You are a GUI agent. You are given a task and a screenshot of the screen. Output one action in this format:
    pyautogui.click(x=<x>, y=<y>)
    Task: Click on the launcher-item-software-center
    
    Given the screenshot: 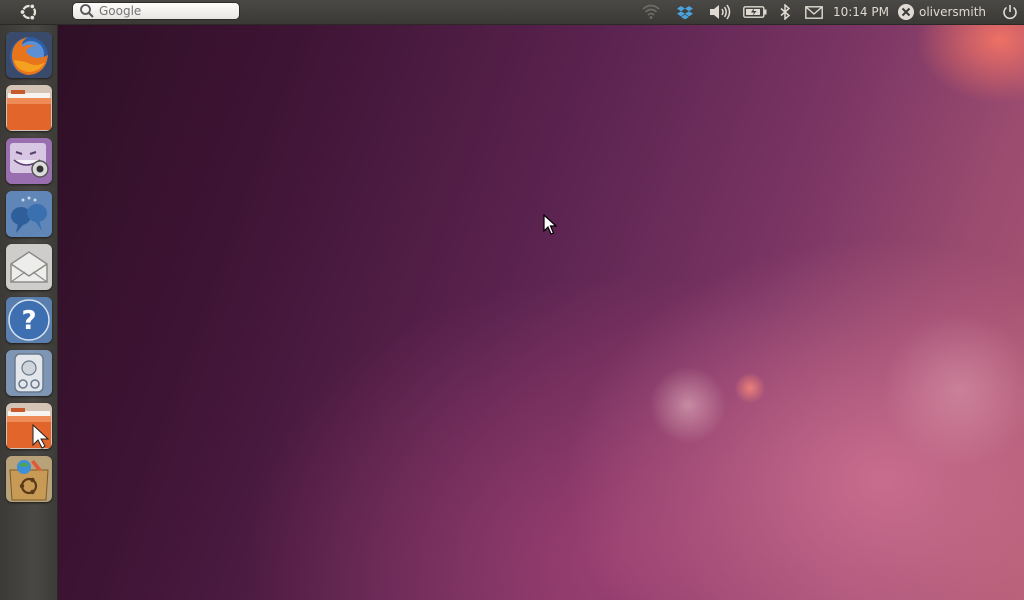 What is the action you would take?
    pyautogui.click(x=29, y=479)
    